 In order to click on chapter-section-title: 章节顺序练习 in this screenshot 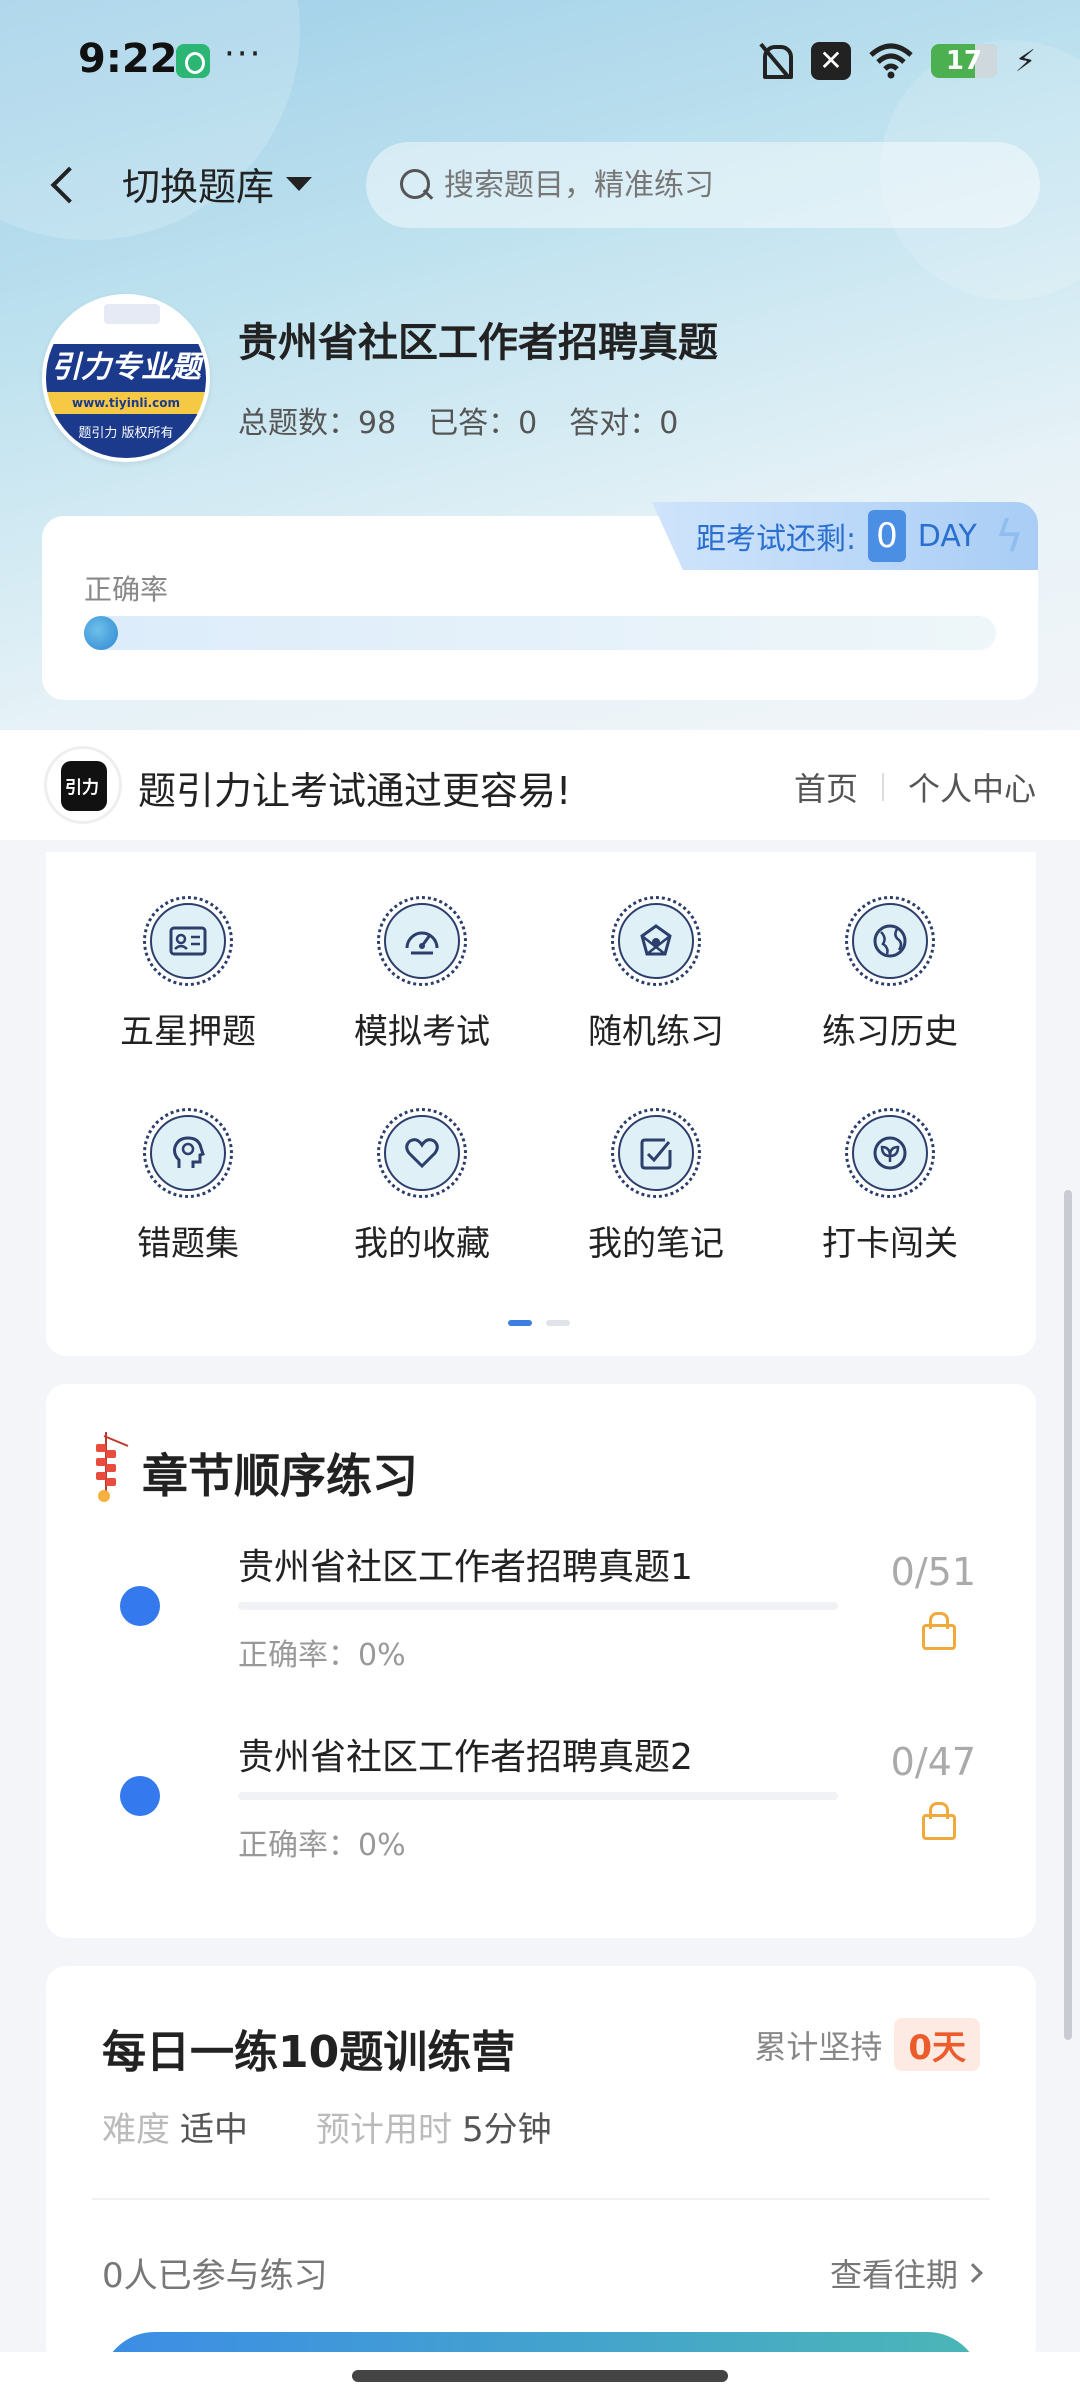, I will do `click(280, 1476)`.